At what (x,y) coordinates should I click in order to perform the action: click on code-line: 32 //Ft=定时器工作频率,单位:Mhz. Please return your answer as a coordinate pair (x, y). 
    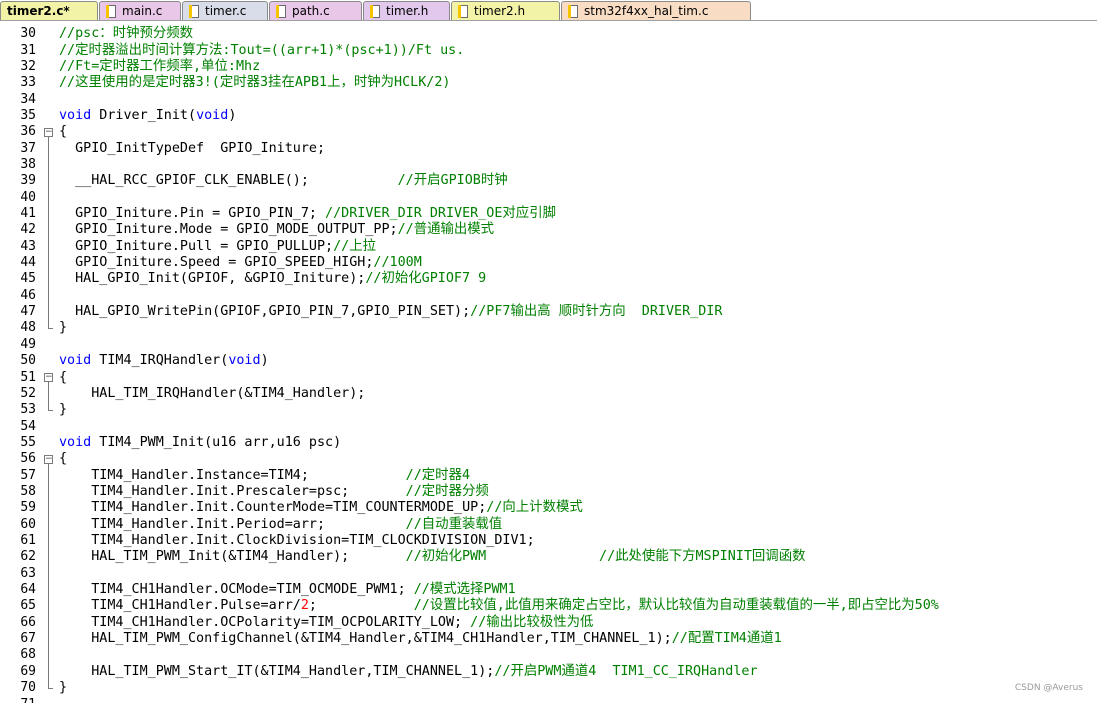
    Looking at the image, I should click on (548, 67).